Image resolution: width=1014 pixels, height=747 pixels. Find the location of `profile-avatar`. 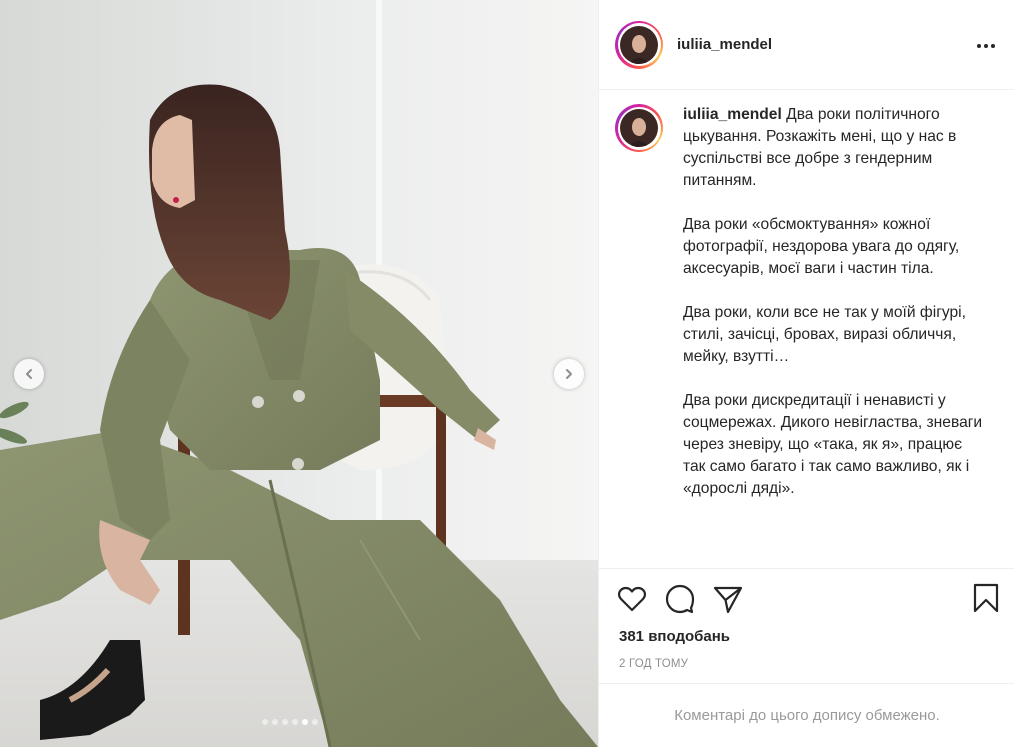

profile-avatar is located at coordinates (639, 44).